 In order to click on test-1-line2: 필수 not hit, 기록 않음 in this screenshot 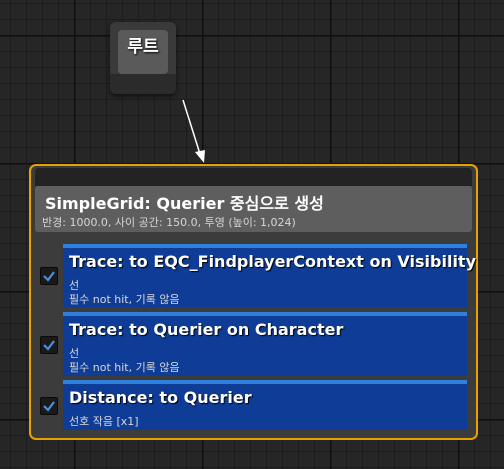, I will do `click(124, 299)`.